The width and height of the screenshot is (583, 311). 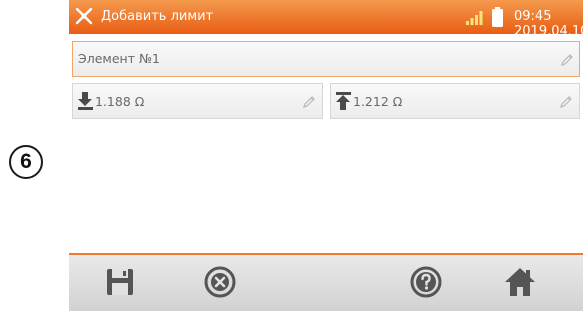 What do you see at coordinates (120, 101) in the screenshot?
I see `min-limit-value: 1.188 Ω` at bounding box center [120, 101].